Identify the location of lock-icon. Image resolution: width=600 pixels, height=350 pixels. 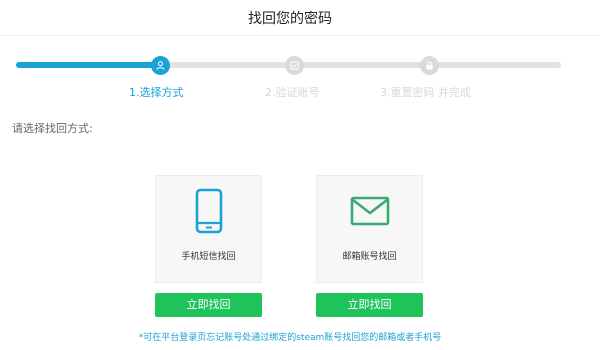
(429, 65).